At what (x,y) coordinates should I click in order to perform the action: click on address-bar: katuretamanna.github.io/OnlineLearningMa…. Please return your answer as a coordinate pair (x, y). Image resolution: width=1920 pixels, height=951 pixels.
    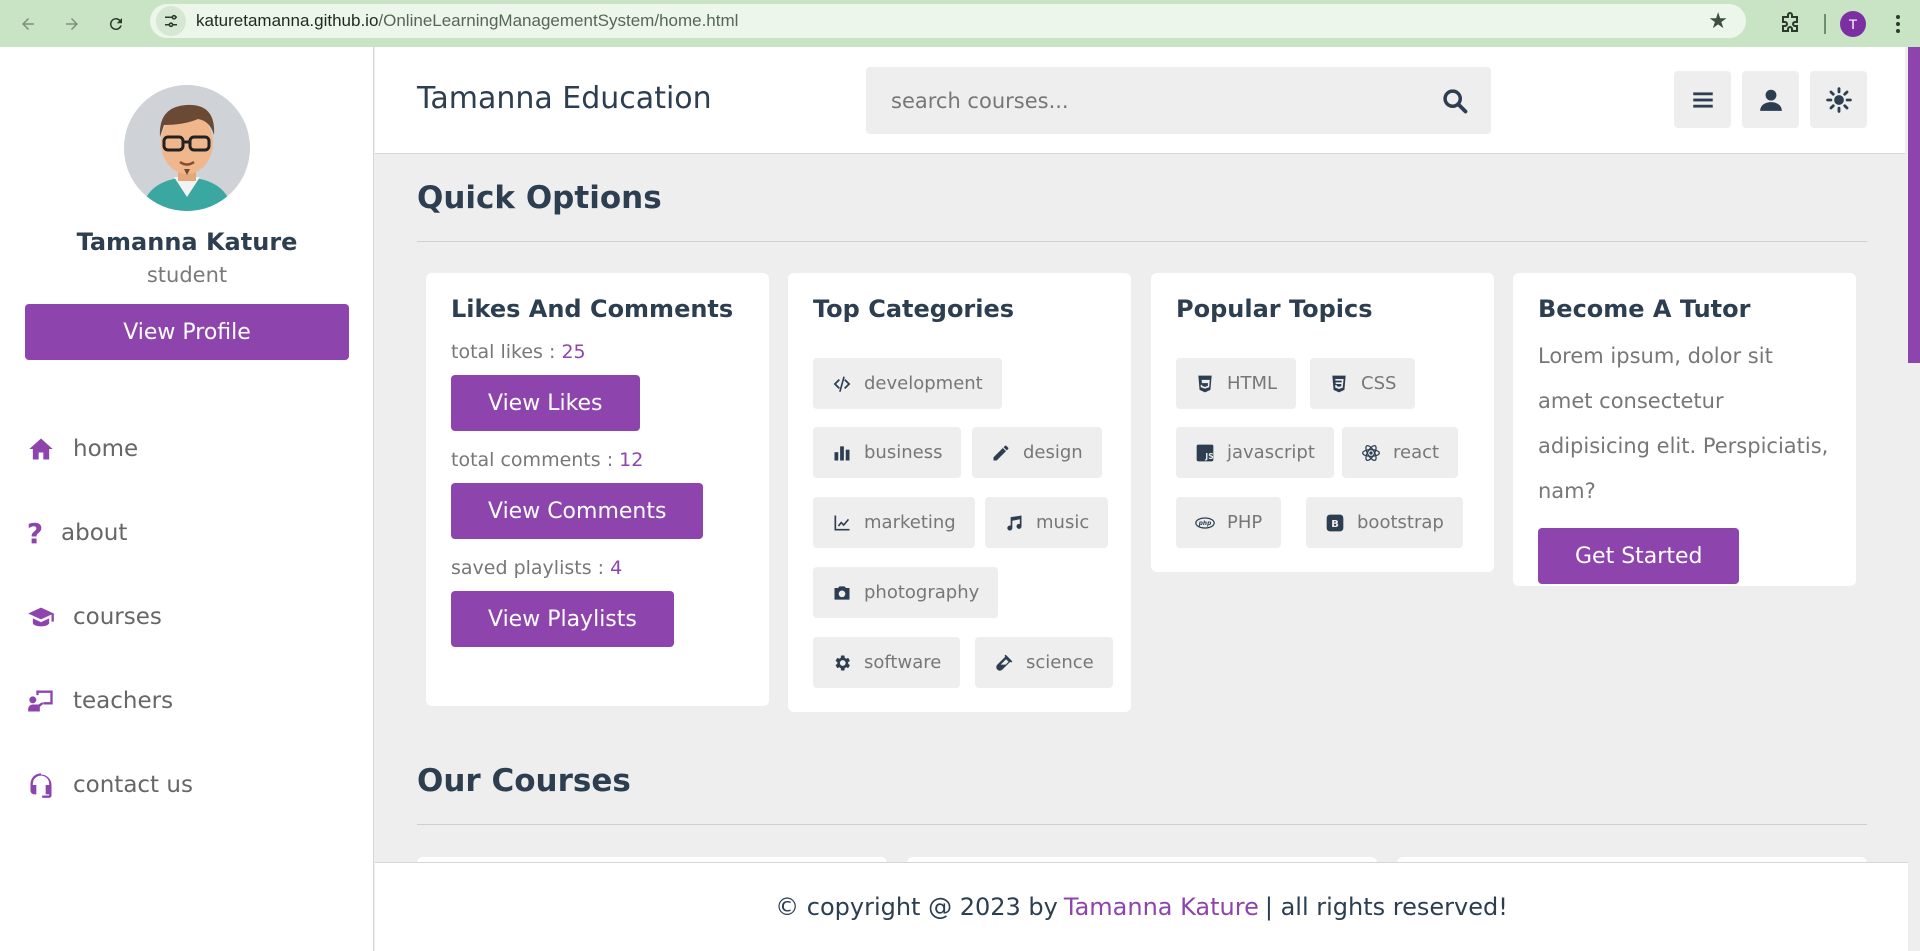
    Looking at the image, I should click on (948, 21).